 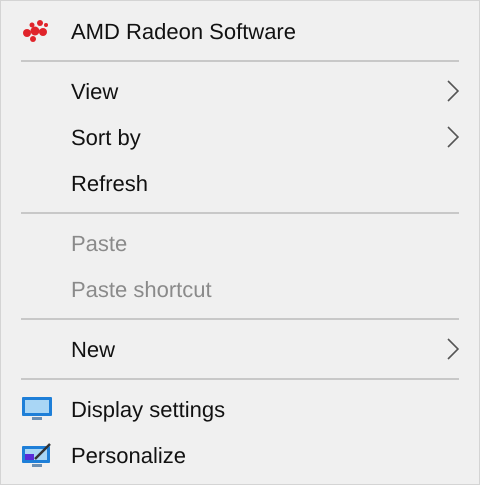 What do you see at coordinates (240, 183) in the screenshot?
I see `menu-item: Refresh` at bounding box center [240, 183].